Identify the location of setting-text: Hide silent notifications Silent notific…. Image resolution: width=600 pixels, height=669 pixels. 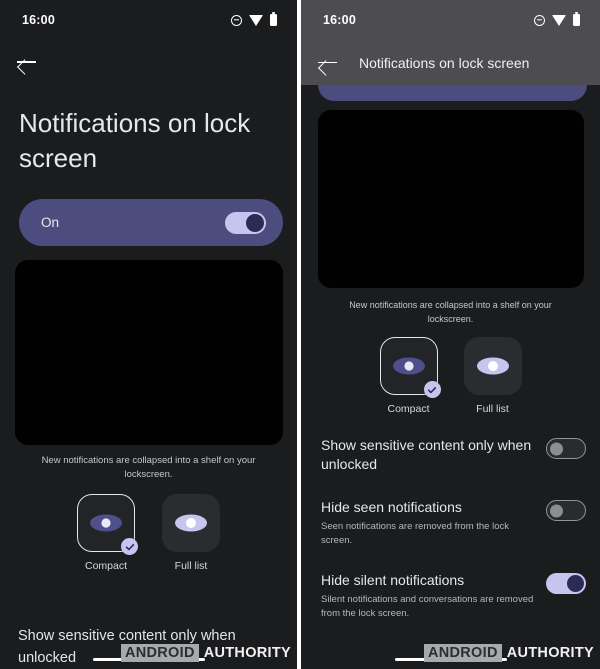
(427, 595).